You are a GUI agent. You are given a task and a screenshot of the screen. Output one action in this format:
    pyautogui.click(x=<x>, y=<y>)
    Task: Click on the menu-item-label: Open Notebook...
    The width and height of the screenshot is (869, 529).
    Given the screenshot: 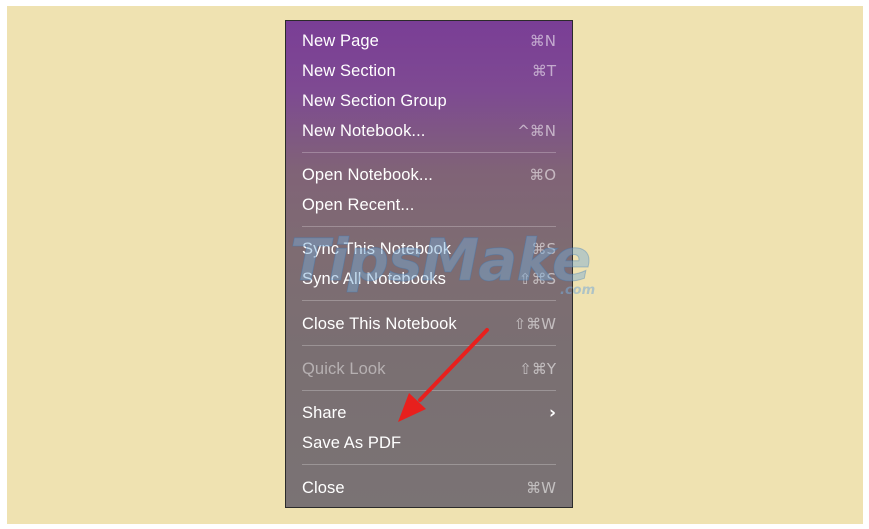 What is the action you would take?
    pyautogui.click(x=367, y=174)
    